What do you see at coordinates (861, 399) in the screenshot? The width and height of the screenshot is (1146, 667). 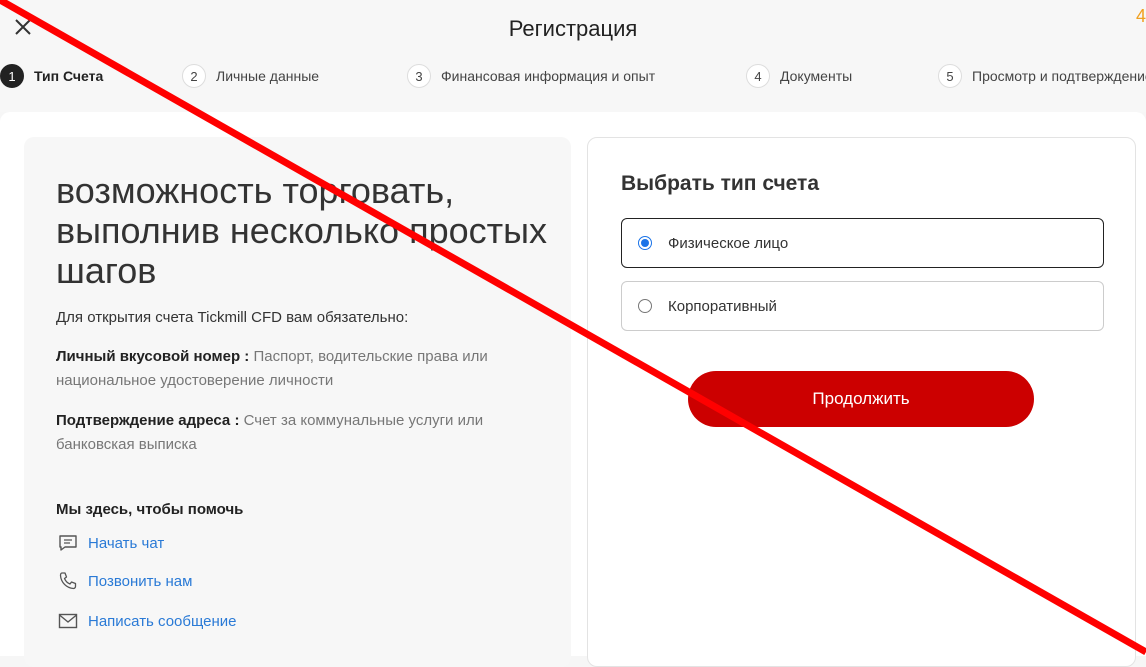 I see `continue-button: Продолжить` at bounding box center [861, 399].